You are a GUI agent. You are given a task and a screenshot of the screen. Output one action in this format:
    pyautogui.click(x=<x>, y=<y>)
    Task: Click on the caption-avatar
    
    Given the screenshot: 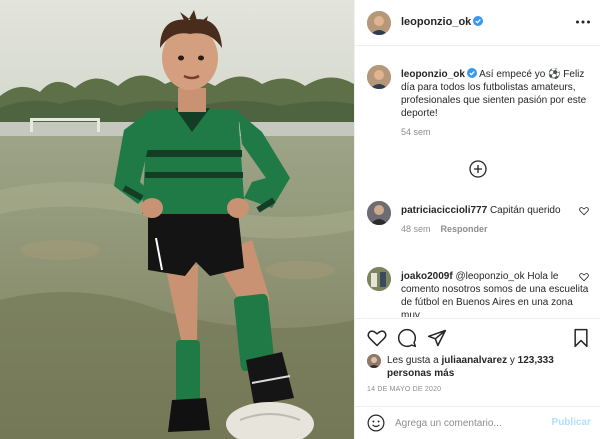 What is the action you would take?
    pyautogui.click(x=379, y=77)
    